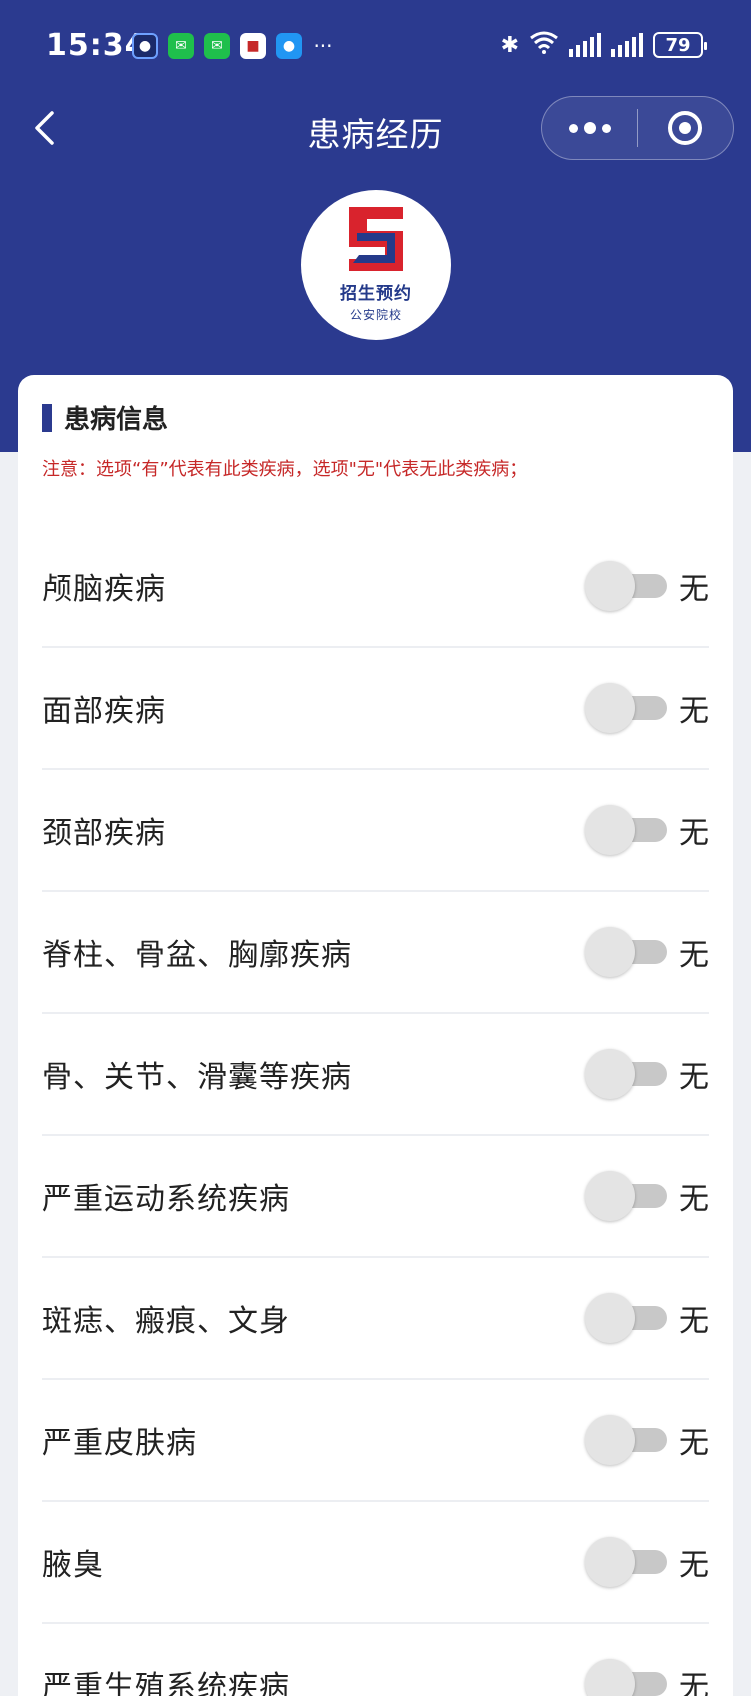 The image size is (751, 1696). I want to click on disease-label: 颈部疾病, so click(104, 833).